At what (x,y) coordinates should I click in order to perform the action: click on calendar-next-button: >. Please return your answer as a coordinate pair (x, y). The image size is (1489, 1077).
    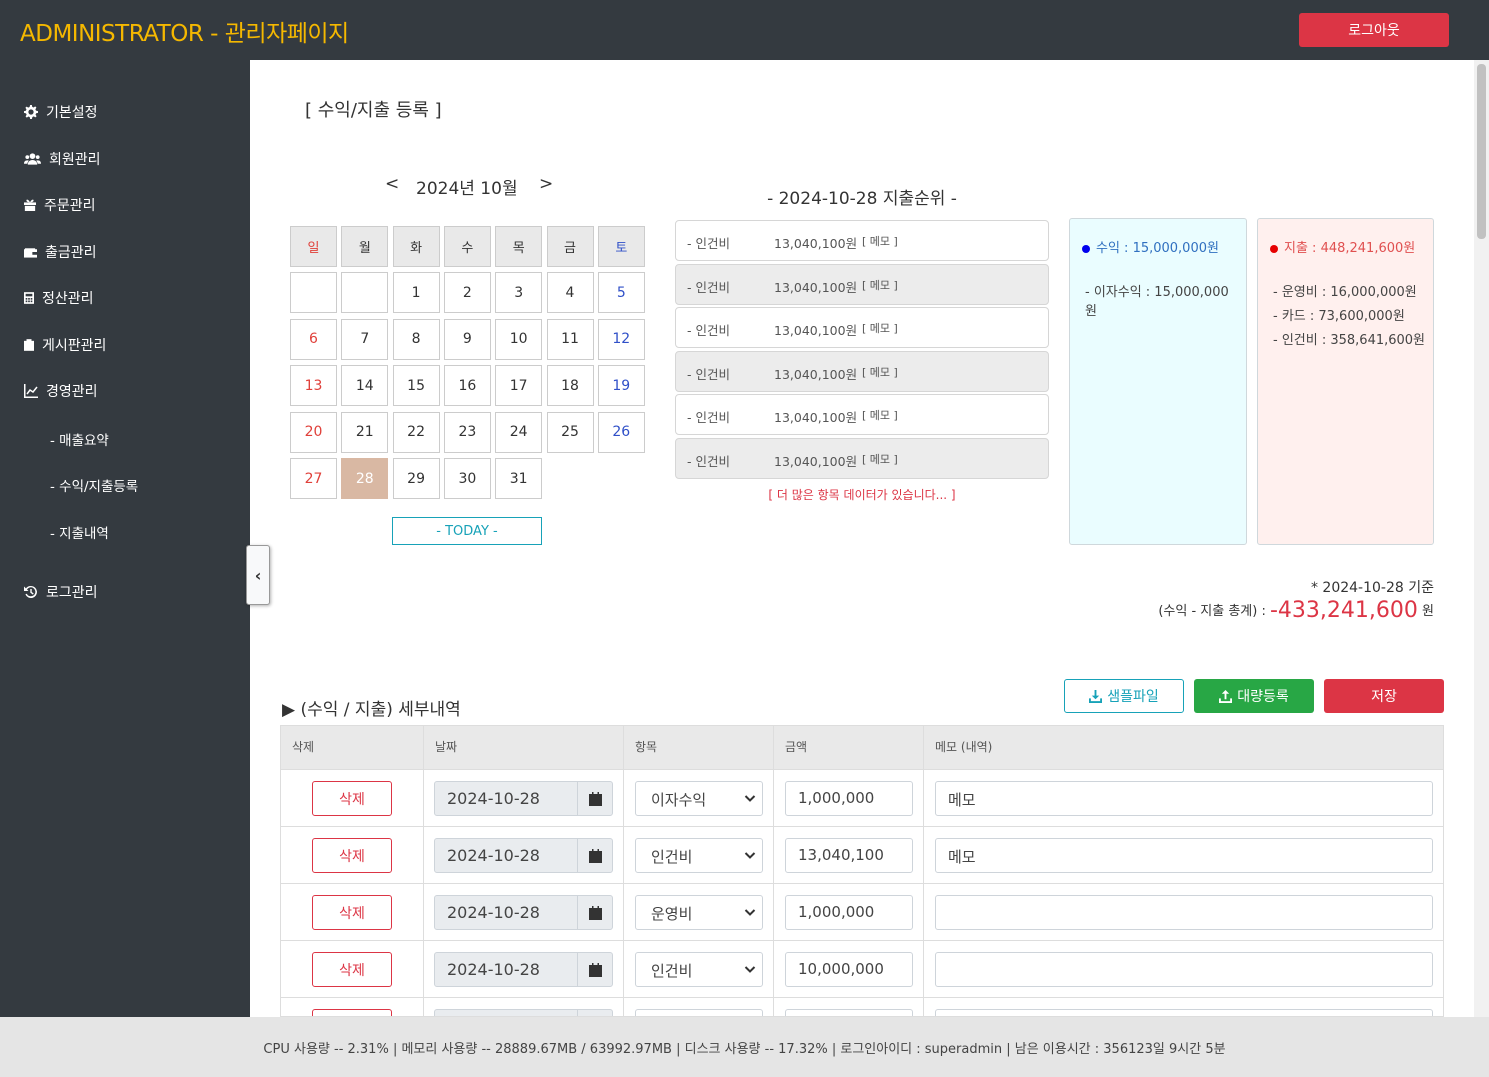
    Looking at the image, I should click on (546, 184).